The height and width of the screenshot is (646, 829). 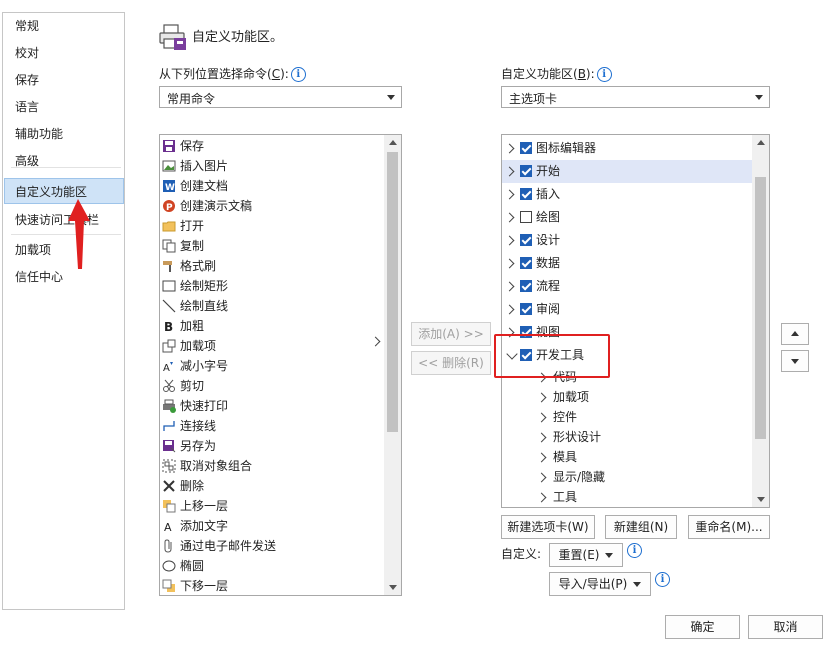 I want to click on remove-button: << 删除(R), so click(x=451, y=363).